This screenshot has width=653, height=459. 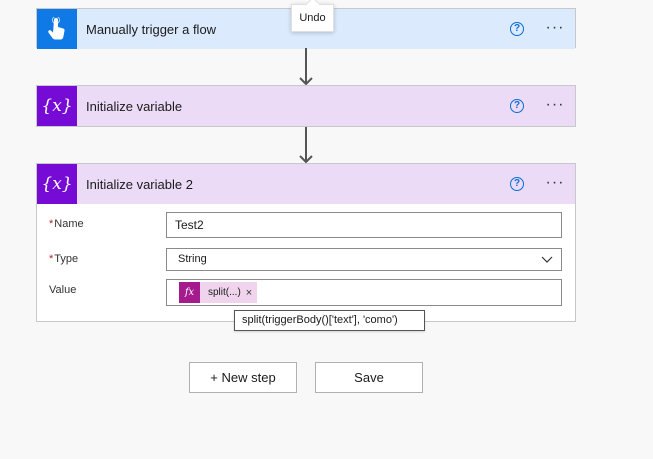 What do you see at coordinates (57, 29) in the screenshot?
I see `hand-touch-icon` at bounding box center [57, 29].